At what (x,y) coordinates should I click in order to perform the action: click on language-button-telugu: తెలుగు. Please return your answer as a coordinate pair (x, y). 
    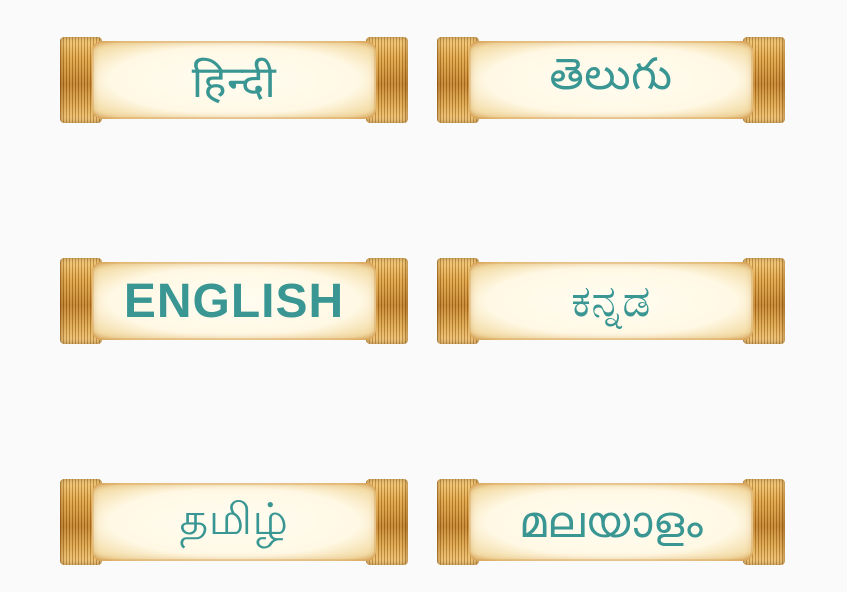
    Looking at the image, I should click on (611, 80).